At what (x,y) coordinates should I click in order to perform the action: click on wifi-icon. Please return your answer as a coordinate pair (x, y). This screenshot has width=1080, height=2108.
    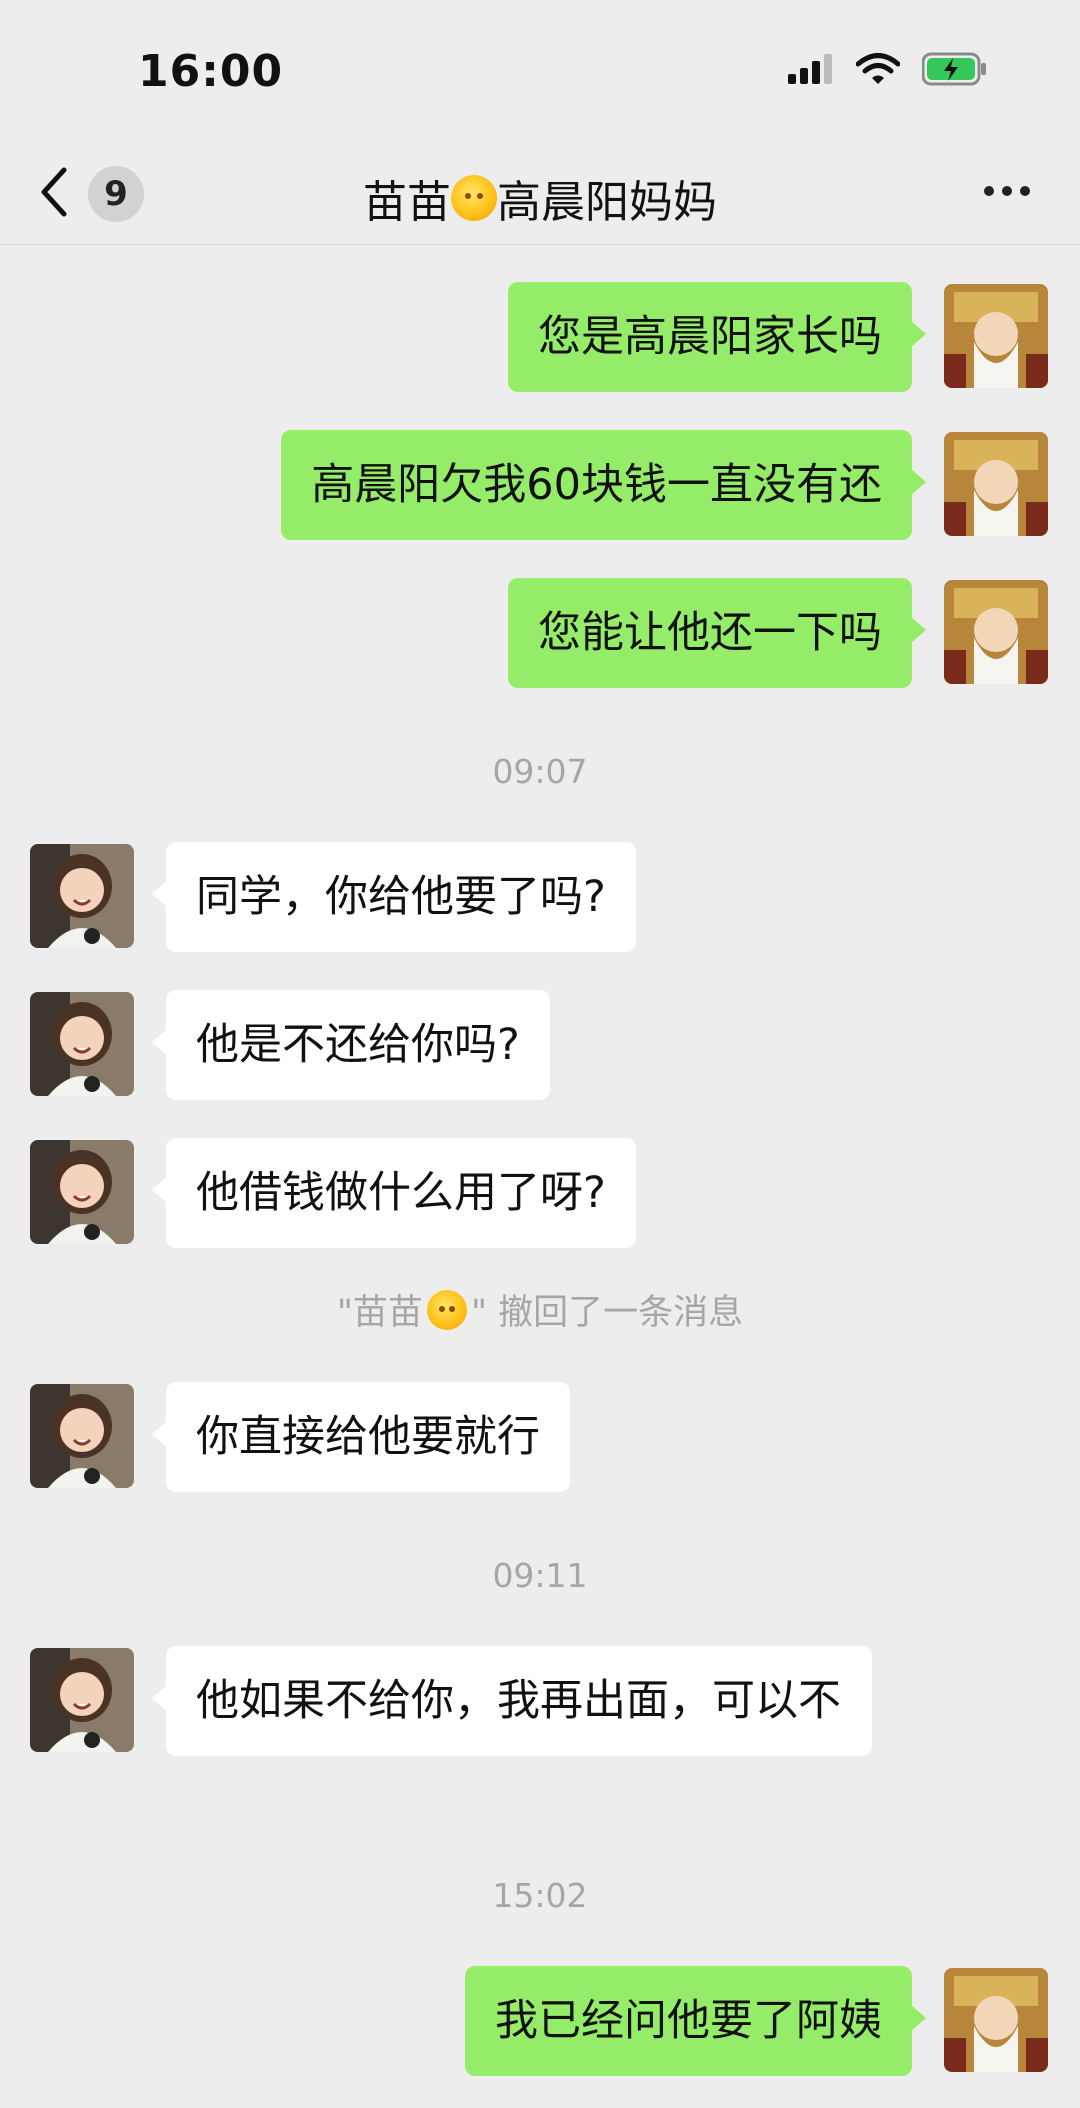
    Looking at the image, I should click on (878, 71).